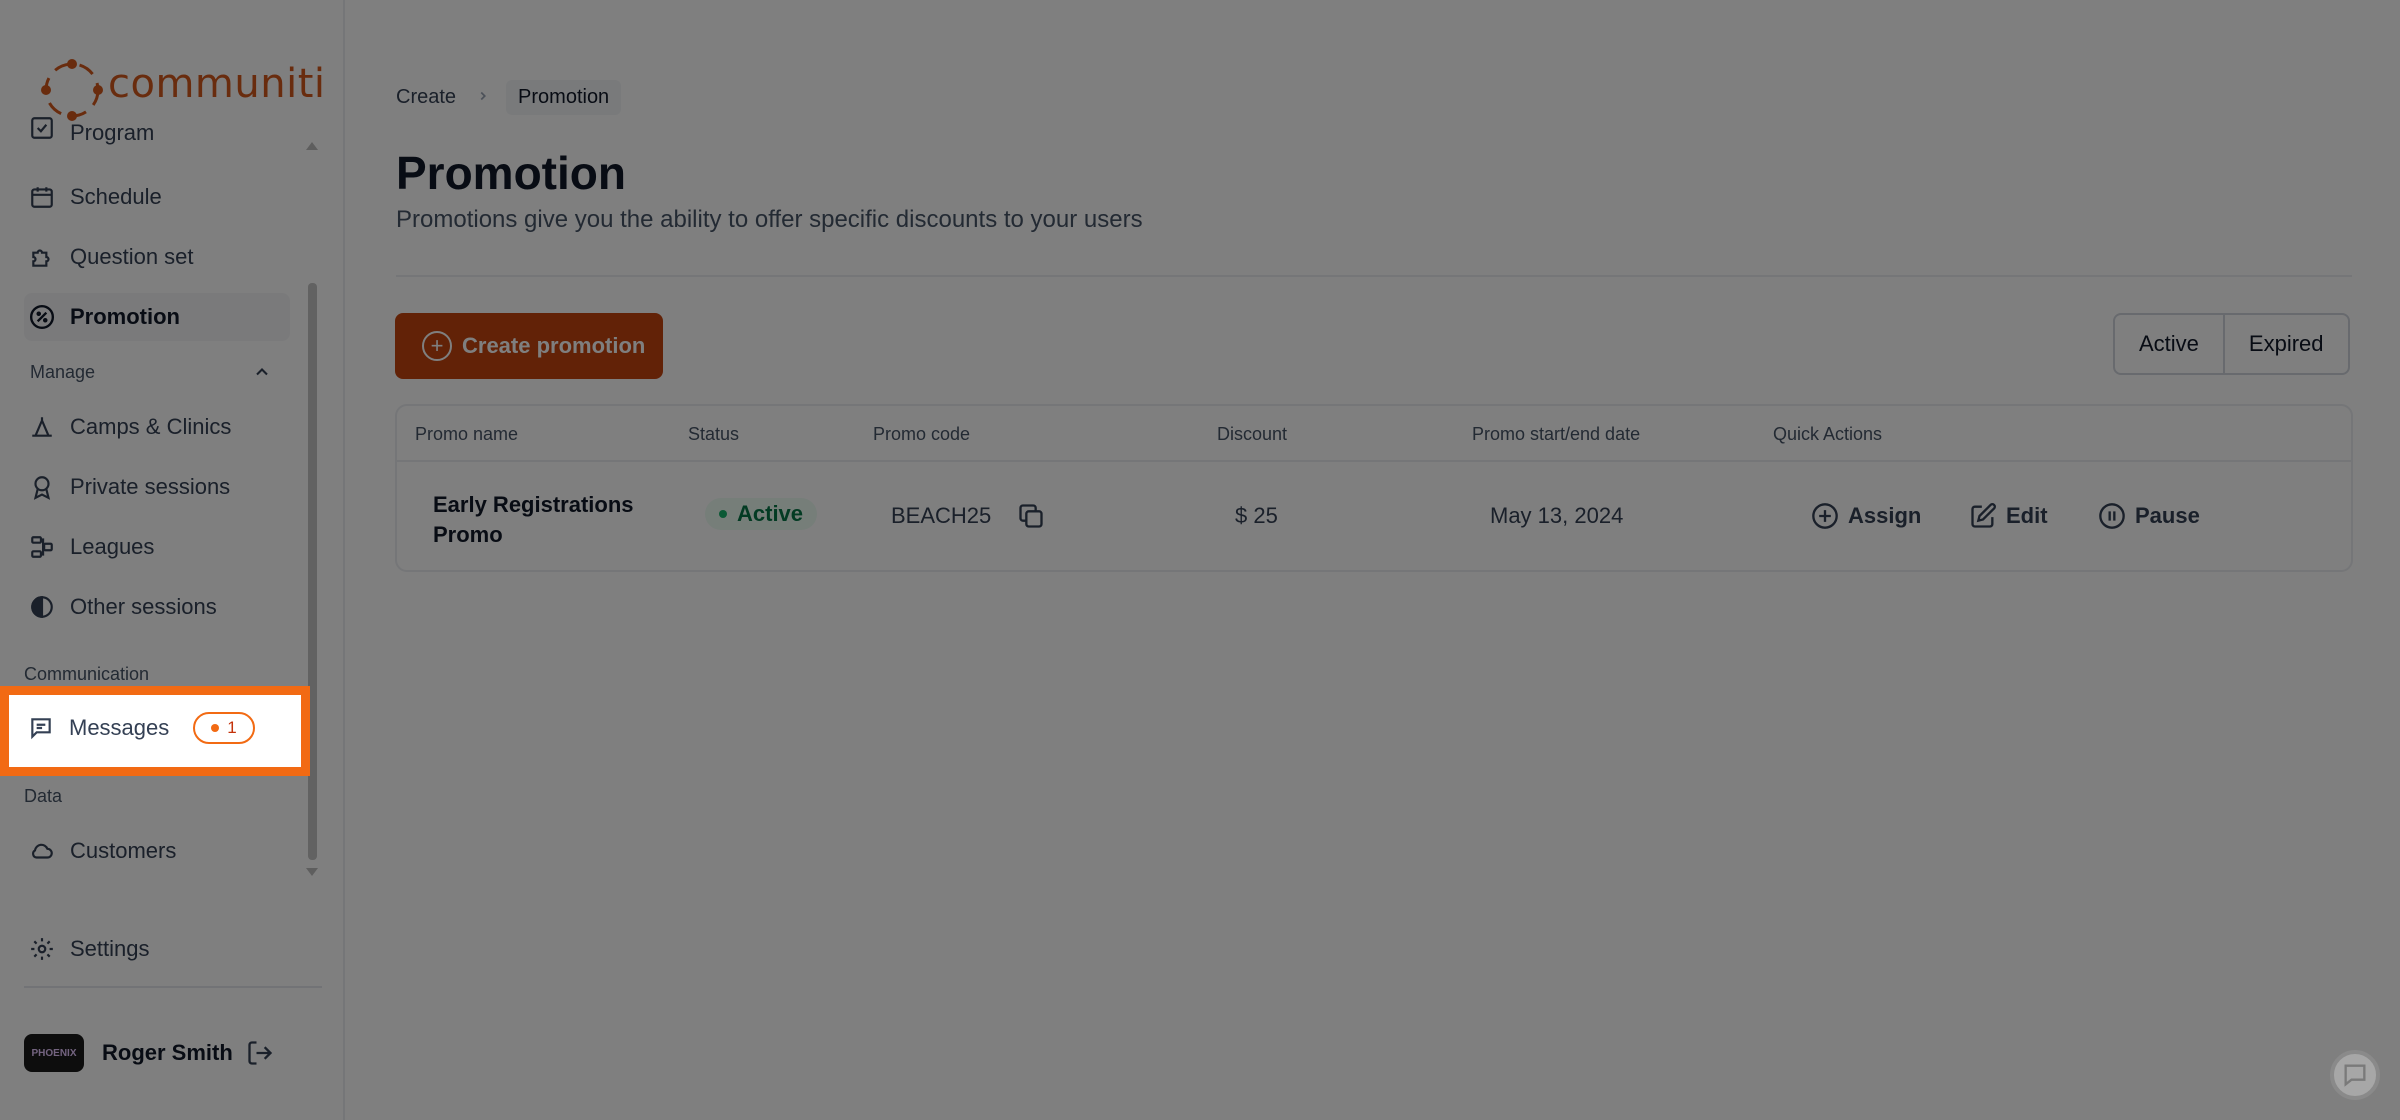 The image size is (2400, 1120). What do you see at coordinates (42, 129) in the screenshot?
I see `program-icon` at bounding box center [42, 129].